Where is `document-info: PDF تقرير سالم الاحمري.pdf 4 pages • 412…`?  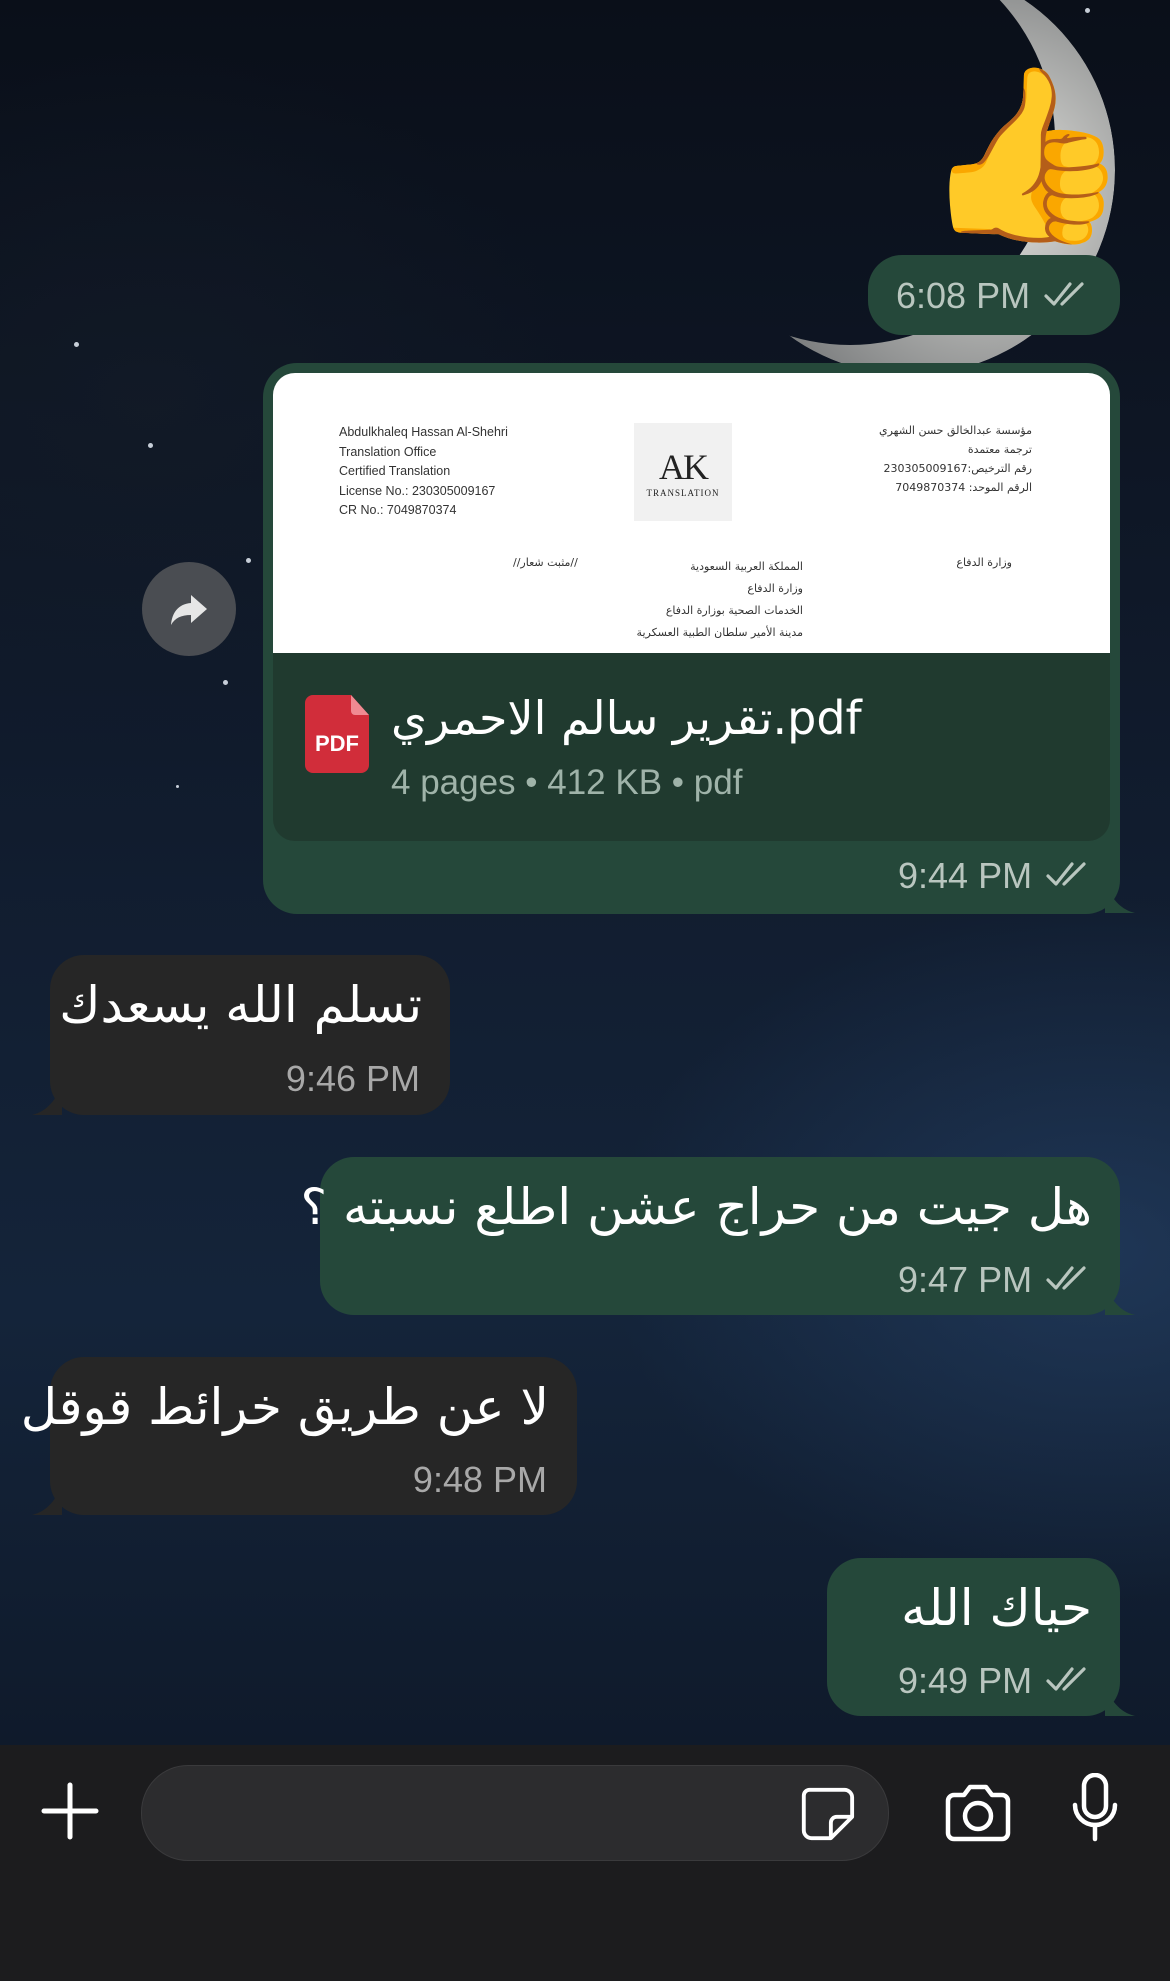 document-info: PDF تقرير سالم الاحمري.pdf 4 pages • 412… is located at coordinates (691, 747).